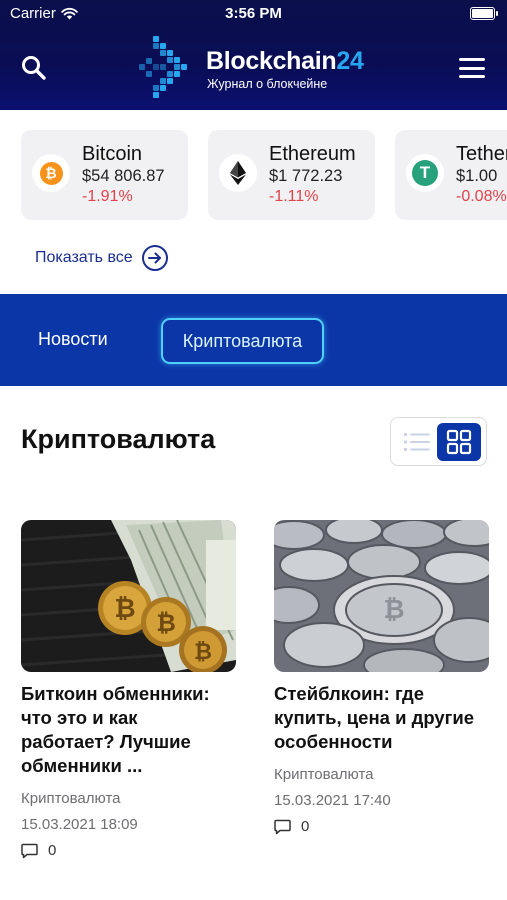 Image resolution: width=507 pixels, height=900 pixels. What do you see at coordinates (417, 442) in the screenshot?
I see `list-view-icon` at bounding box center [417, 442].